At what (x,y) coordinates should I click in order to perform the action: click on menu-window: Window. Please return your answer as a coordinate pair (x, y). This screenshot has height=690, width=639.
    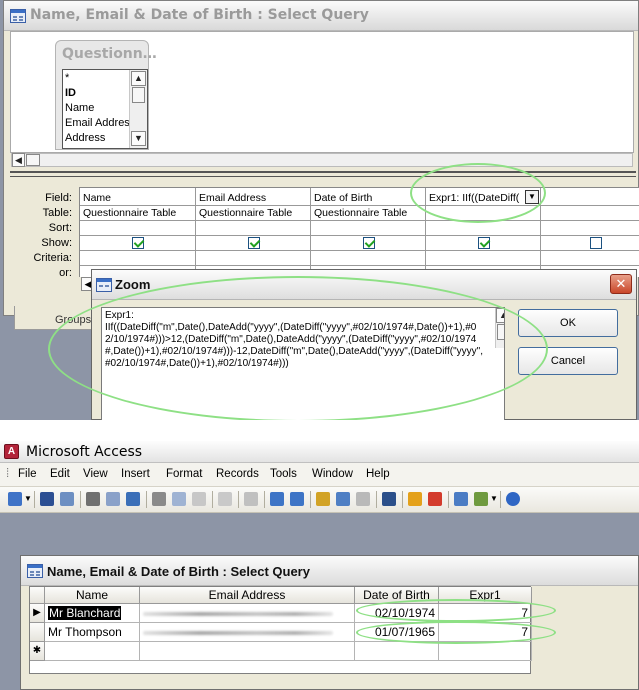
    Looking at the image, I should click on (332, 474).